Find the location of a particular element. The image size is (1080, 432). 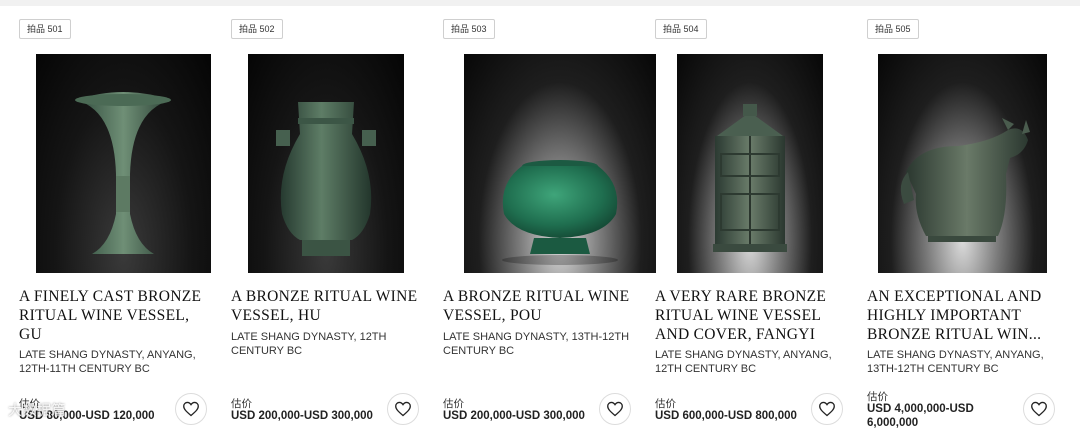

lot-number-badge: 拍品 503 is located at coordinates (469, 29).